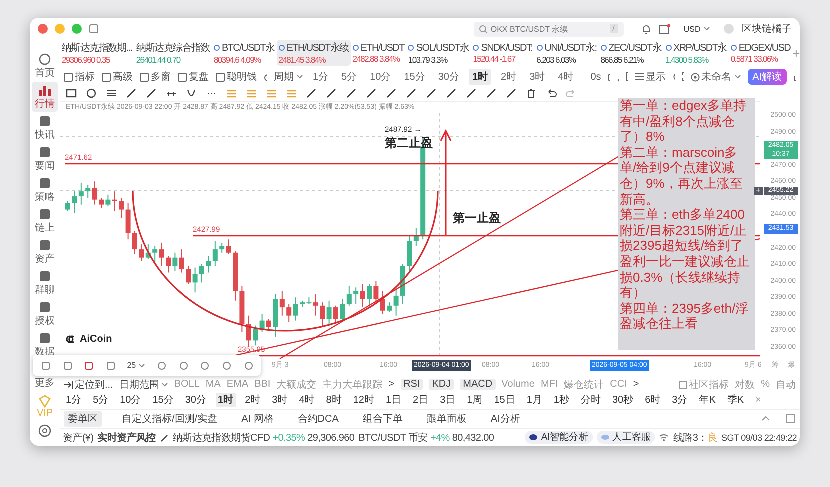 This screenshot has height=487, width=830. I want to click on period-tab: 30秒, so click(623, 400).